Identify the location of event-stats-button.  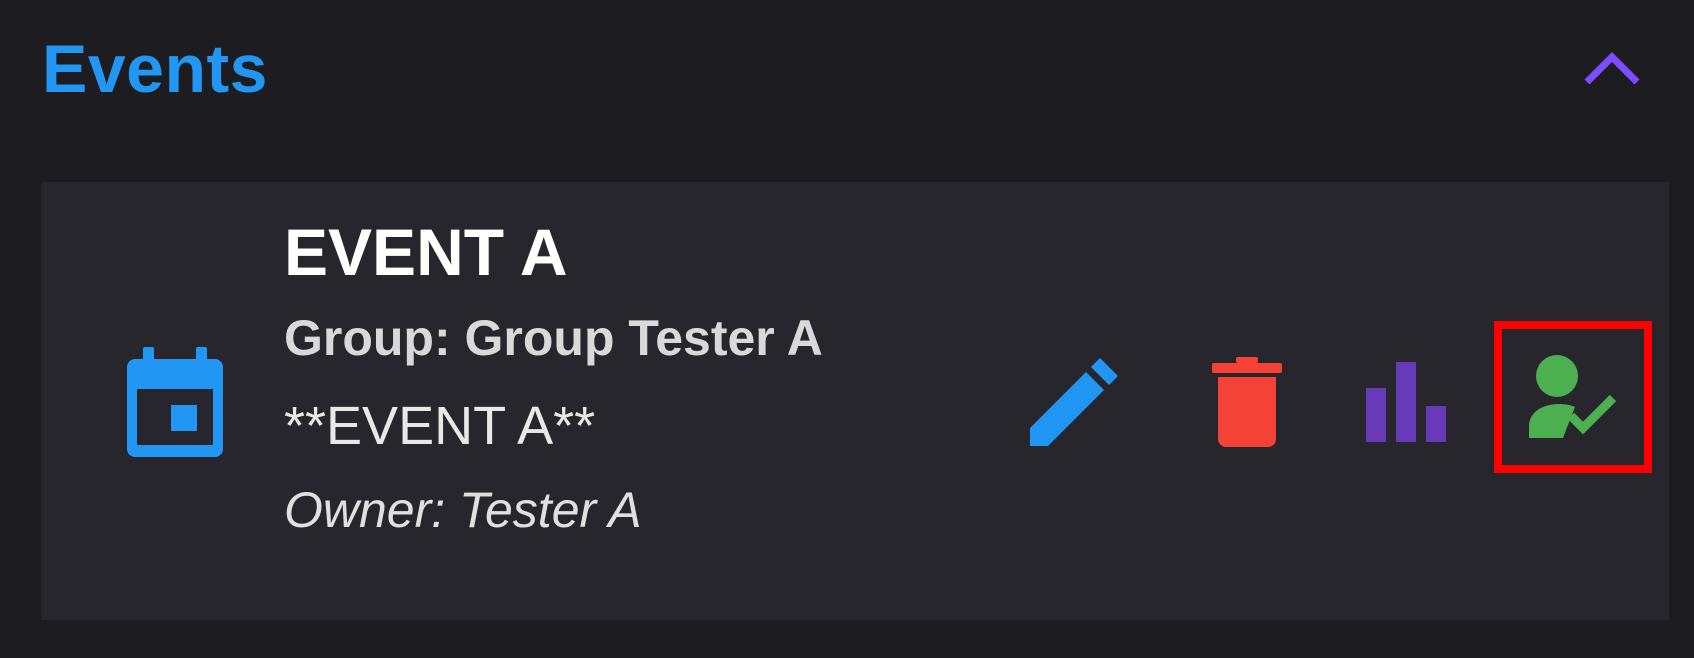
(1406, 402).